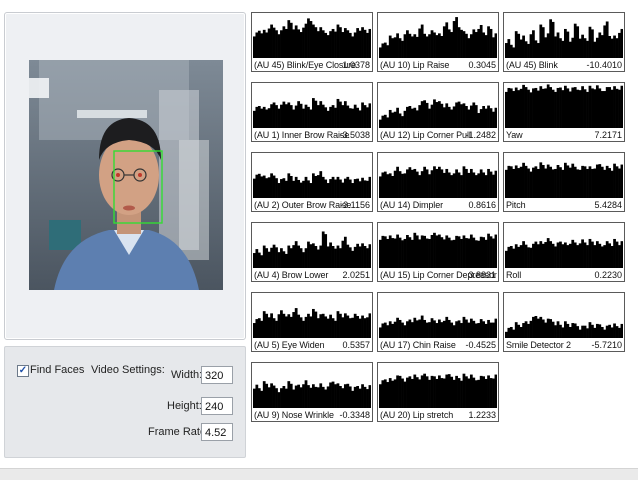 The width and height of the screenshot is (638, 480). I want to click on au-chart-label: Smile Detector 2, so click(538, 345).